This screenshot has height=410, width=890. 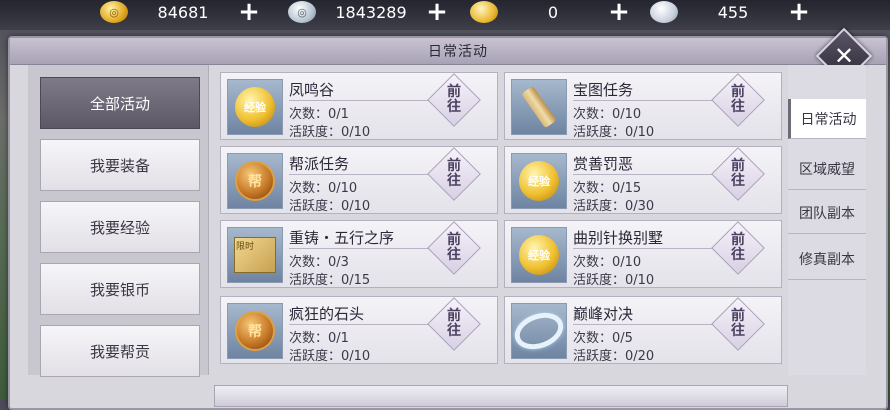 I want to click on panel-titlebar: 日常活动, so click(x=448, y=51).